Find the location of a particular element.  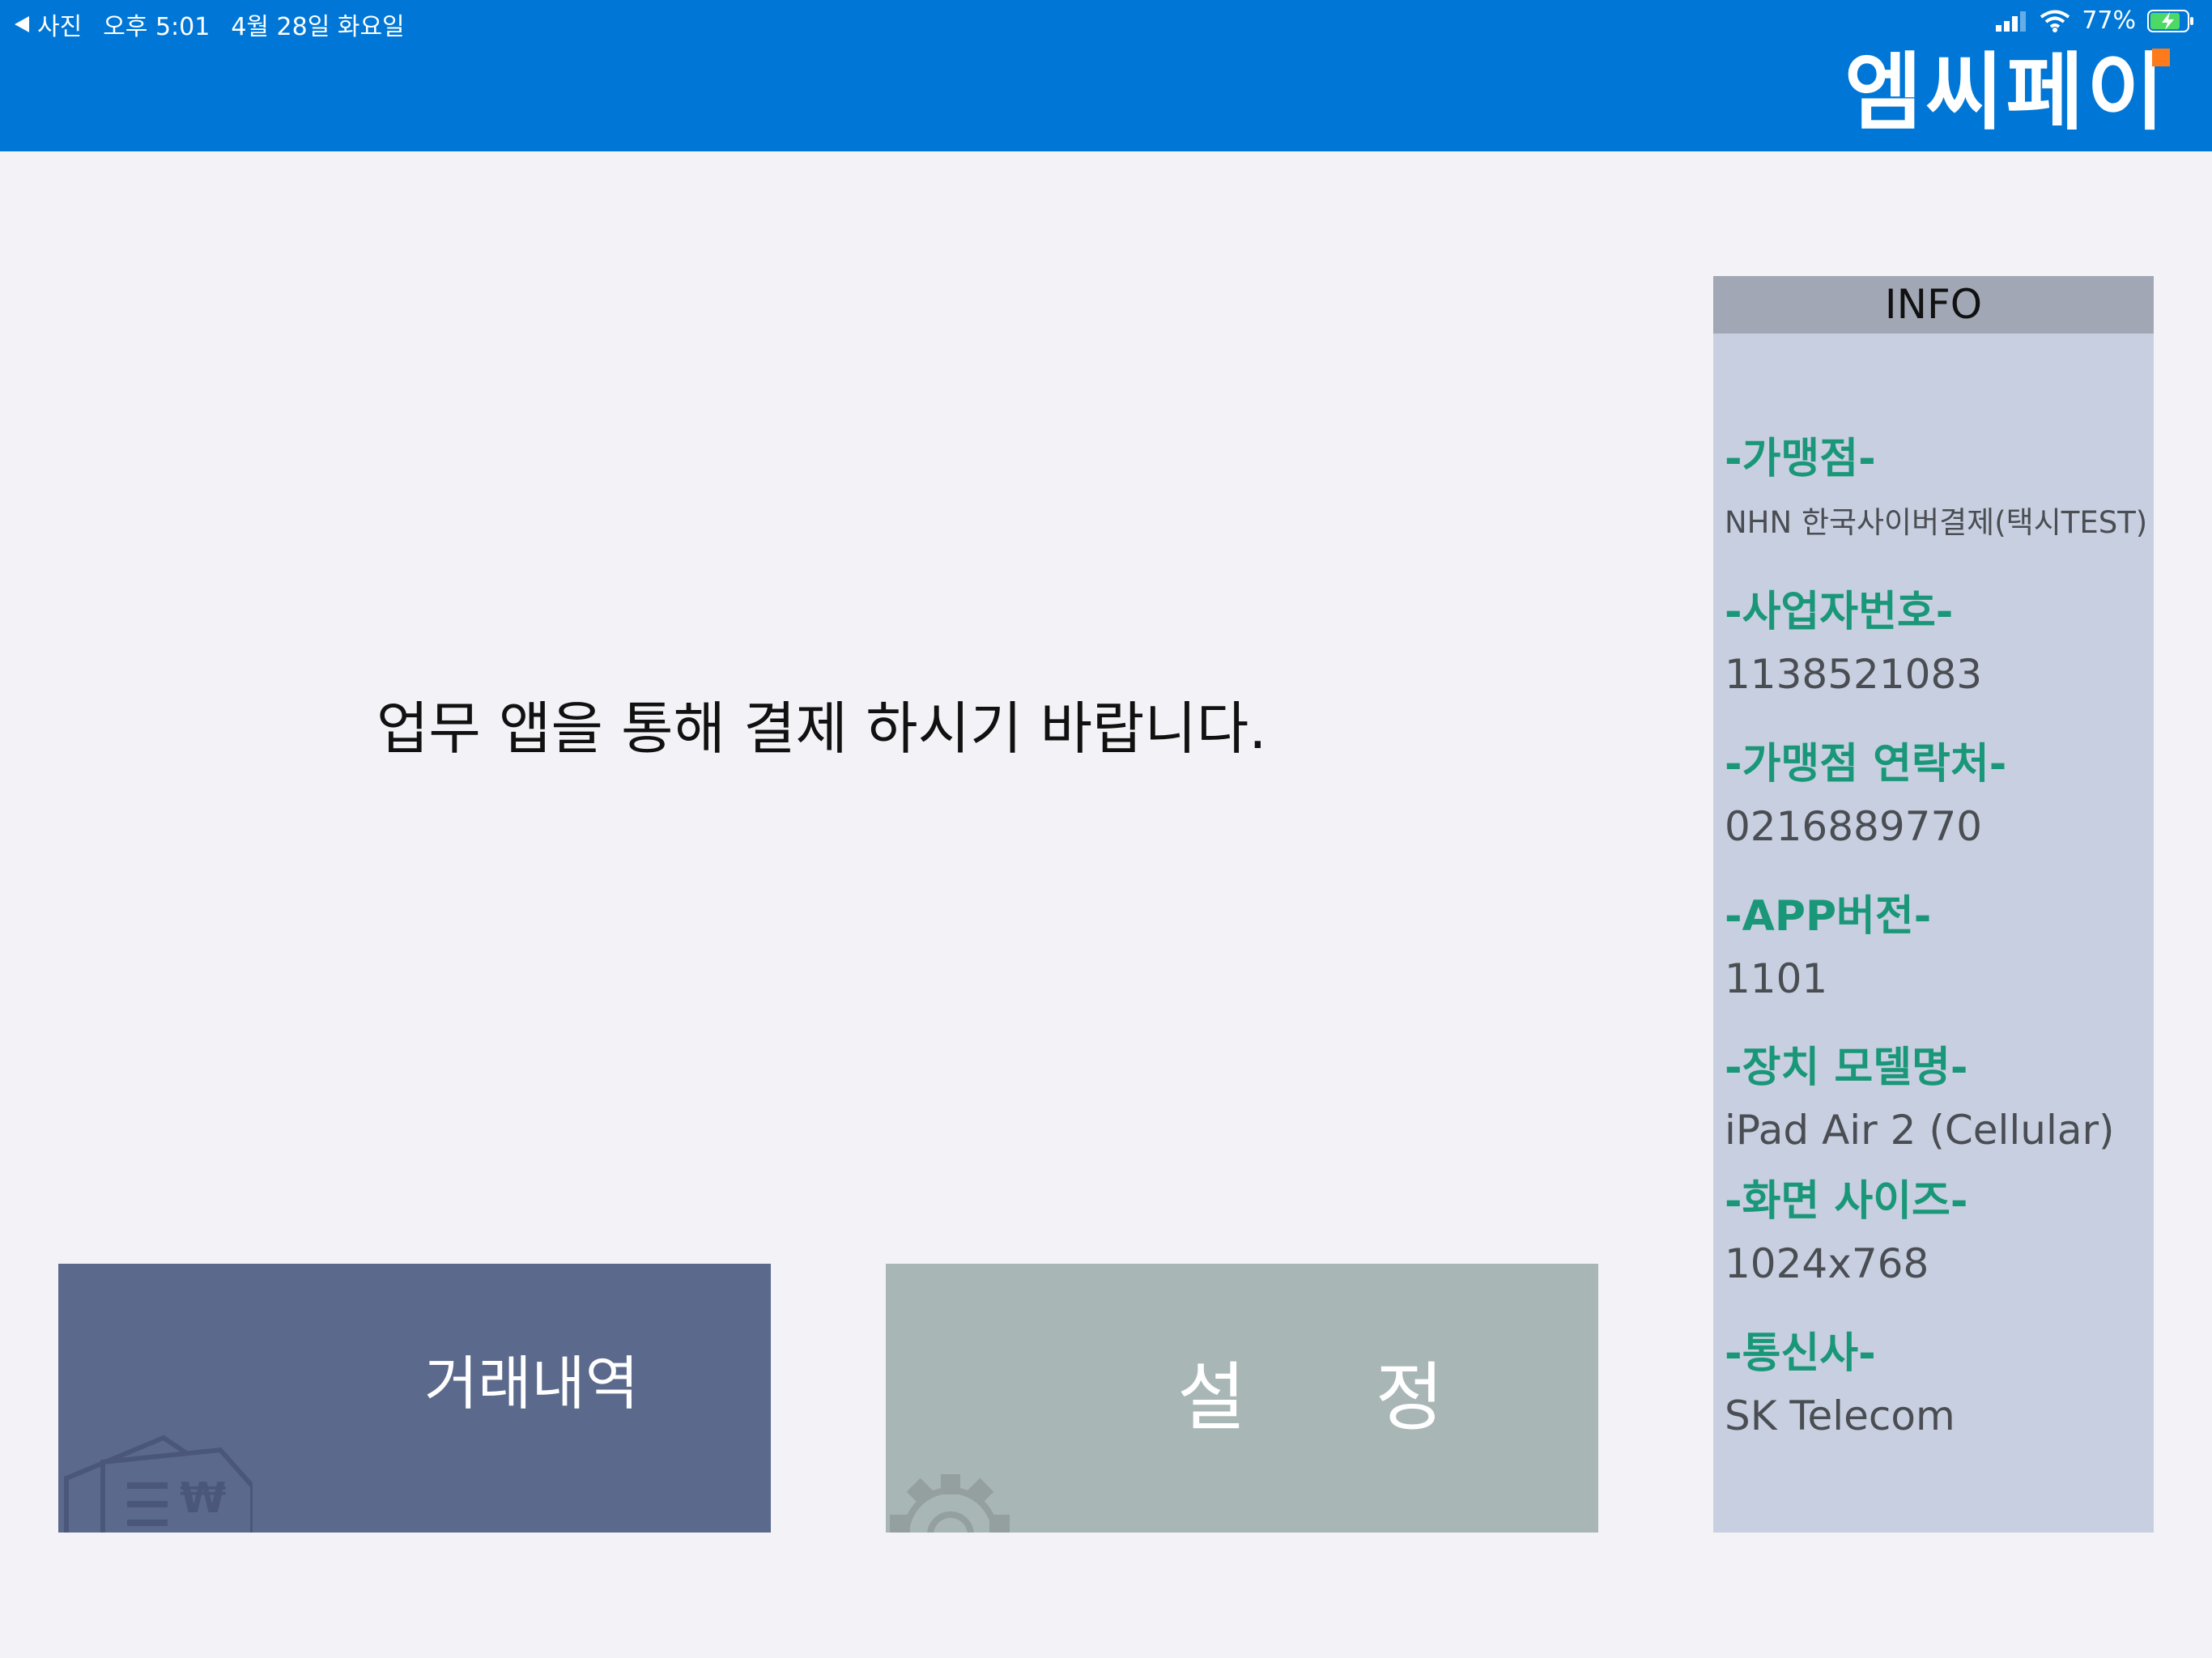

info-carrier-label: -통신사- is located at coordinates (1800, 1353).